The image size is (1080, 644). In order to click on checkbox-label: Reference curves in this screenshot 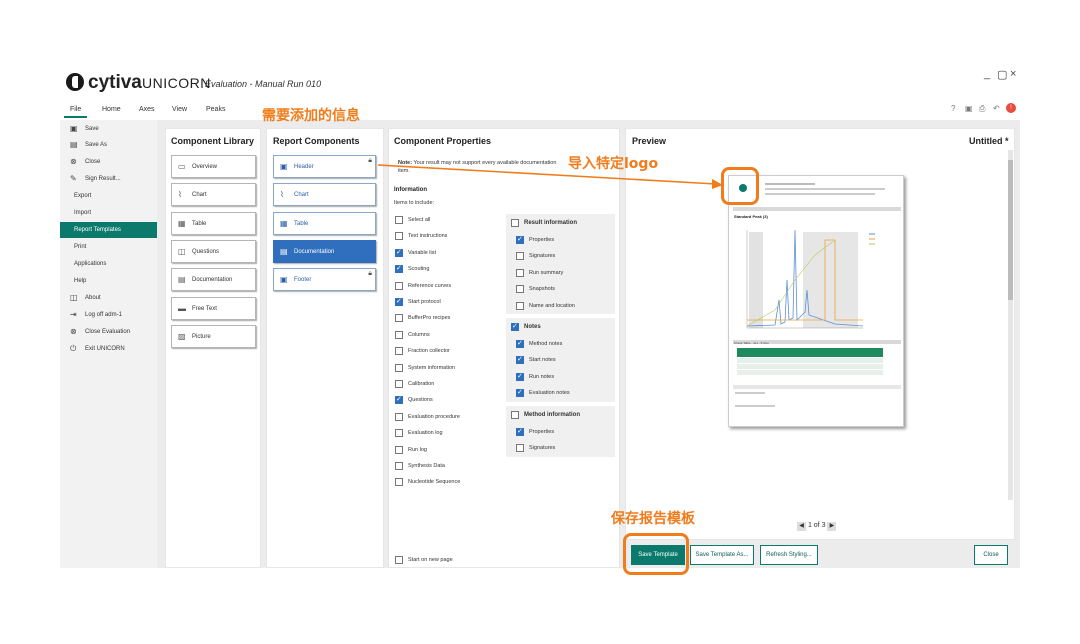, I will do `click(430, 285)`.